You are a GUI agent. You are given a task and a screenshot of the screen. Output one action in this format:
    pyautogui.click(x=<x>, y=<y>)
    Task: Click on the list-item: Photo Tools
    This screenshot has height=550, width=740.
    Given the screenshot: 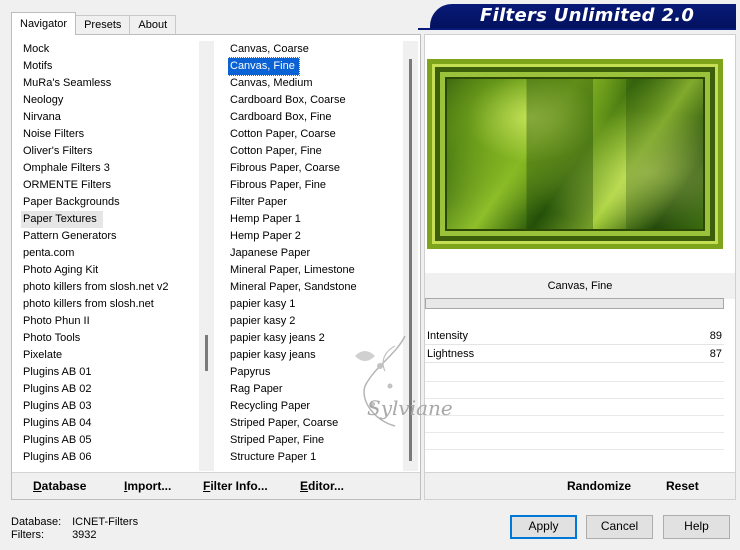 What is the action you would take?
    pyautogui.click(x=111, y=338)
    